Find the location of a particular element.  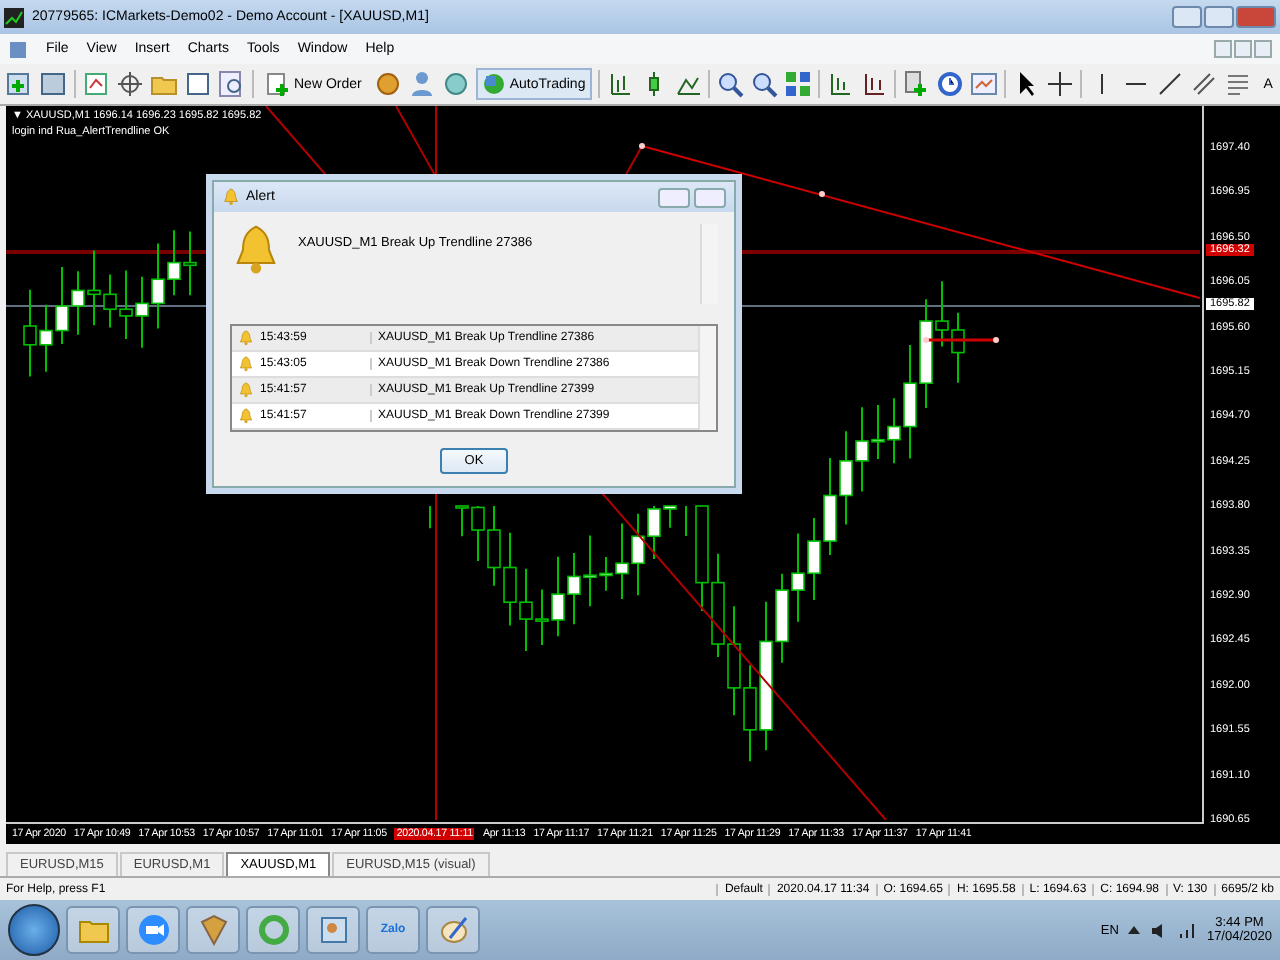

taskbar-paint-icon is located at coordinates (453, 930).